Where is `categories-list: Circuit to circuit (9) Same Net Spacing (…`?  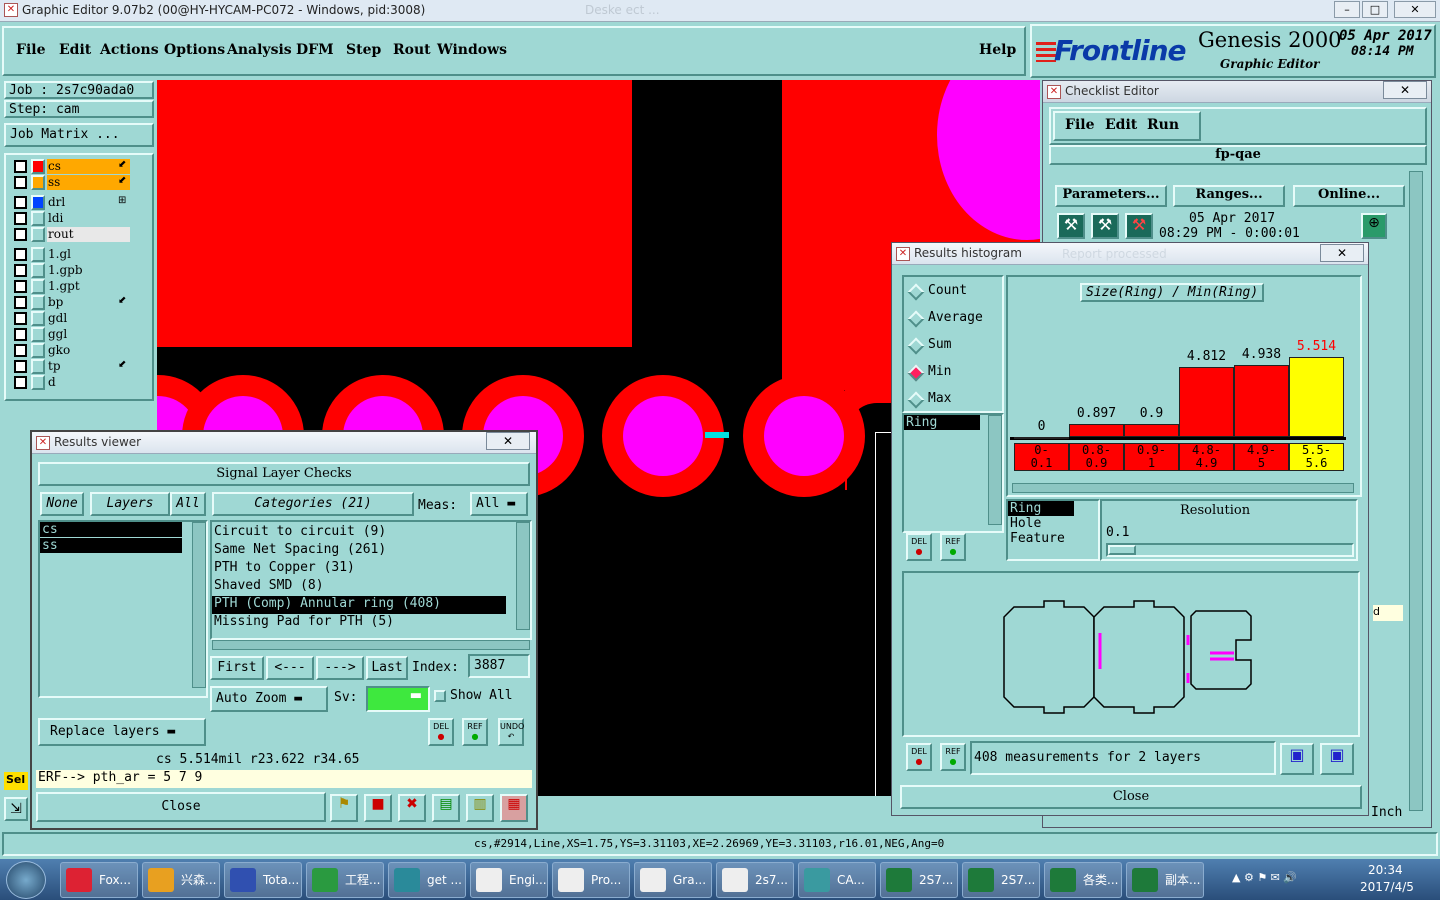 categories-list: Circuit to circuit (9) Same Net Spacing (… is located at coordinates (371, 580).